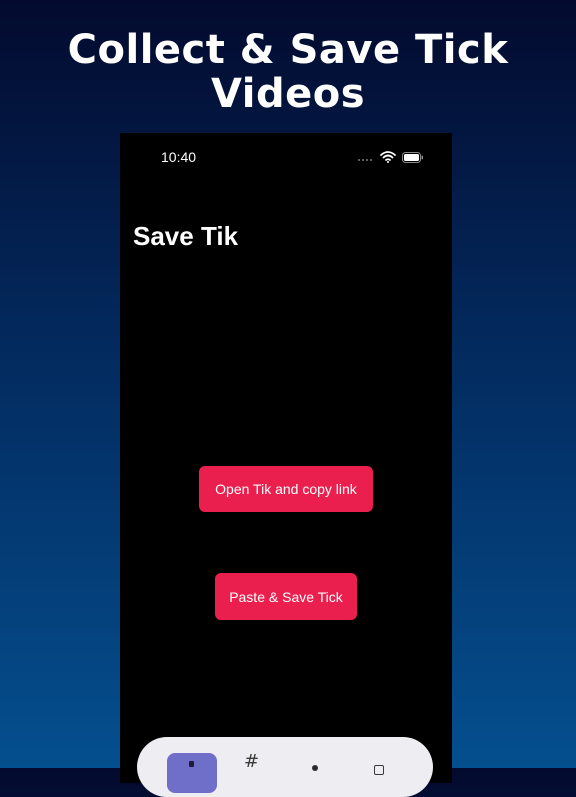 This screenshot has width=576, height=797. I want to click on saved-icon, so click(379, 770).